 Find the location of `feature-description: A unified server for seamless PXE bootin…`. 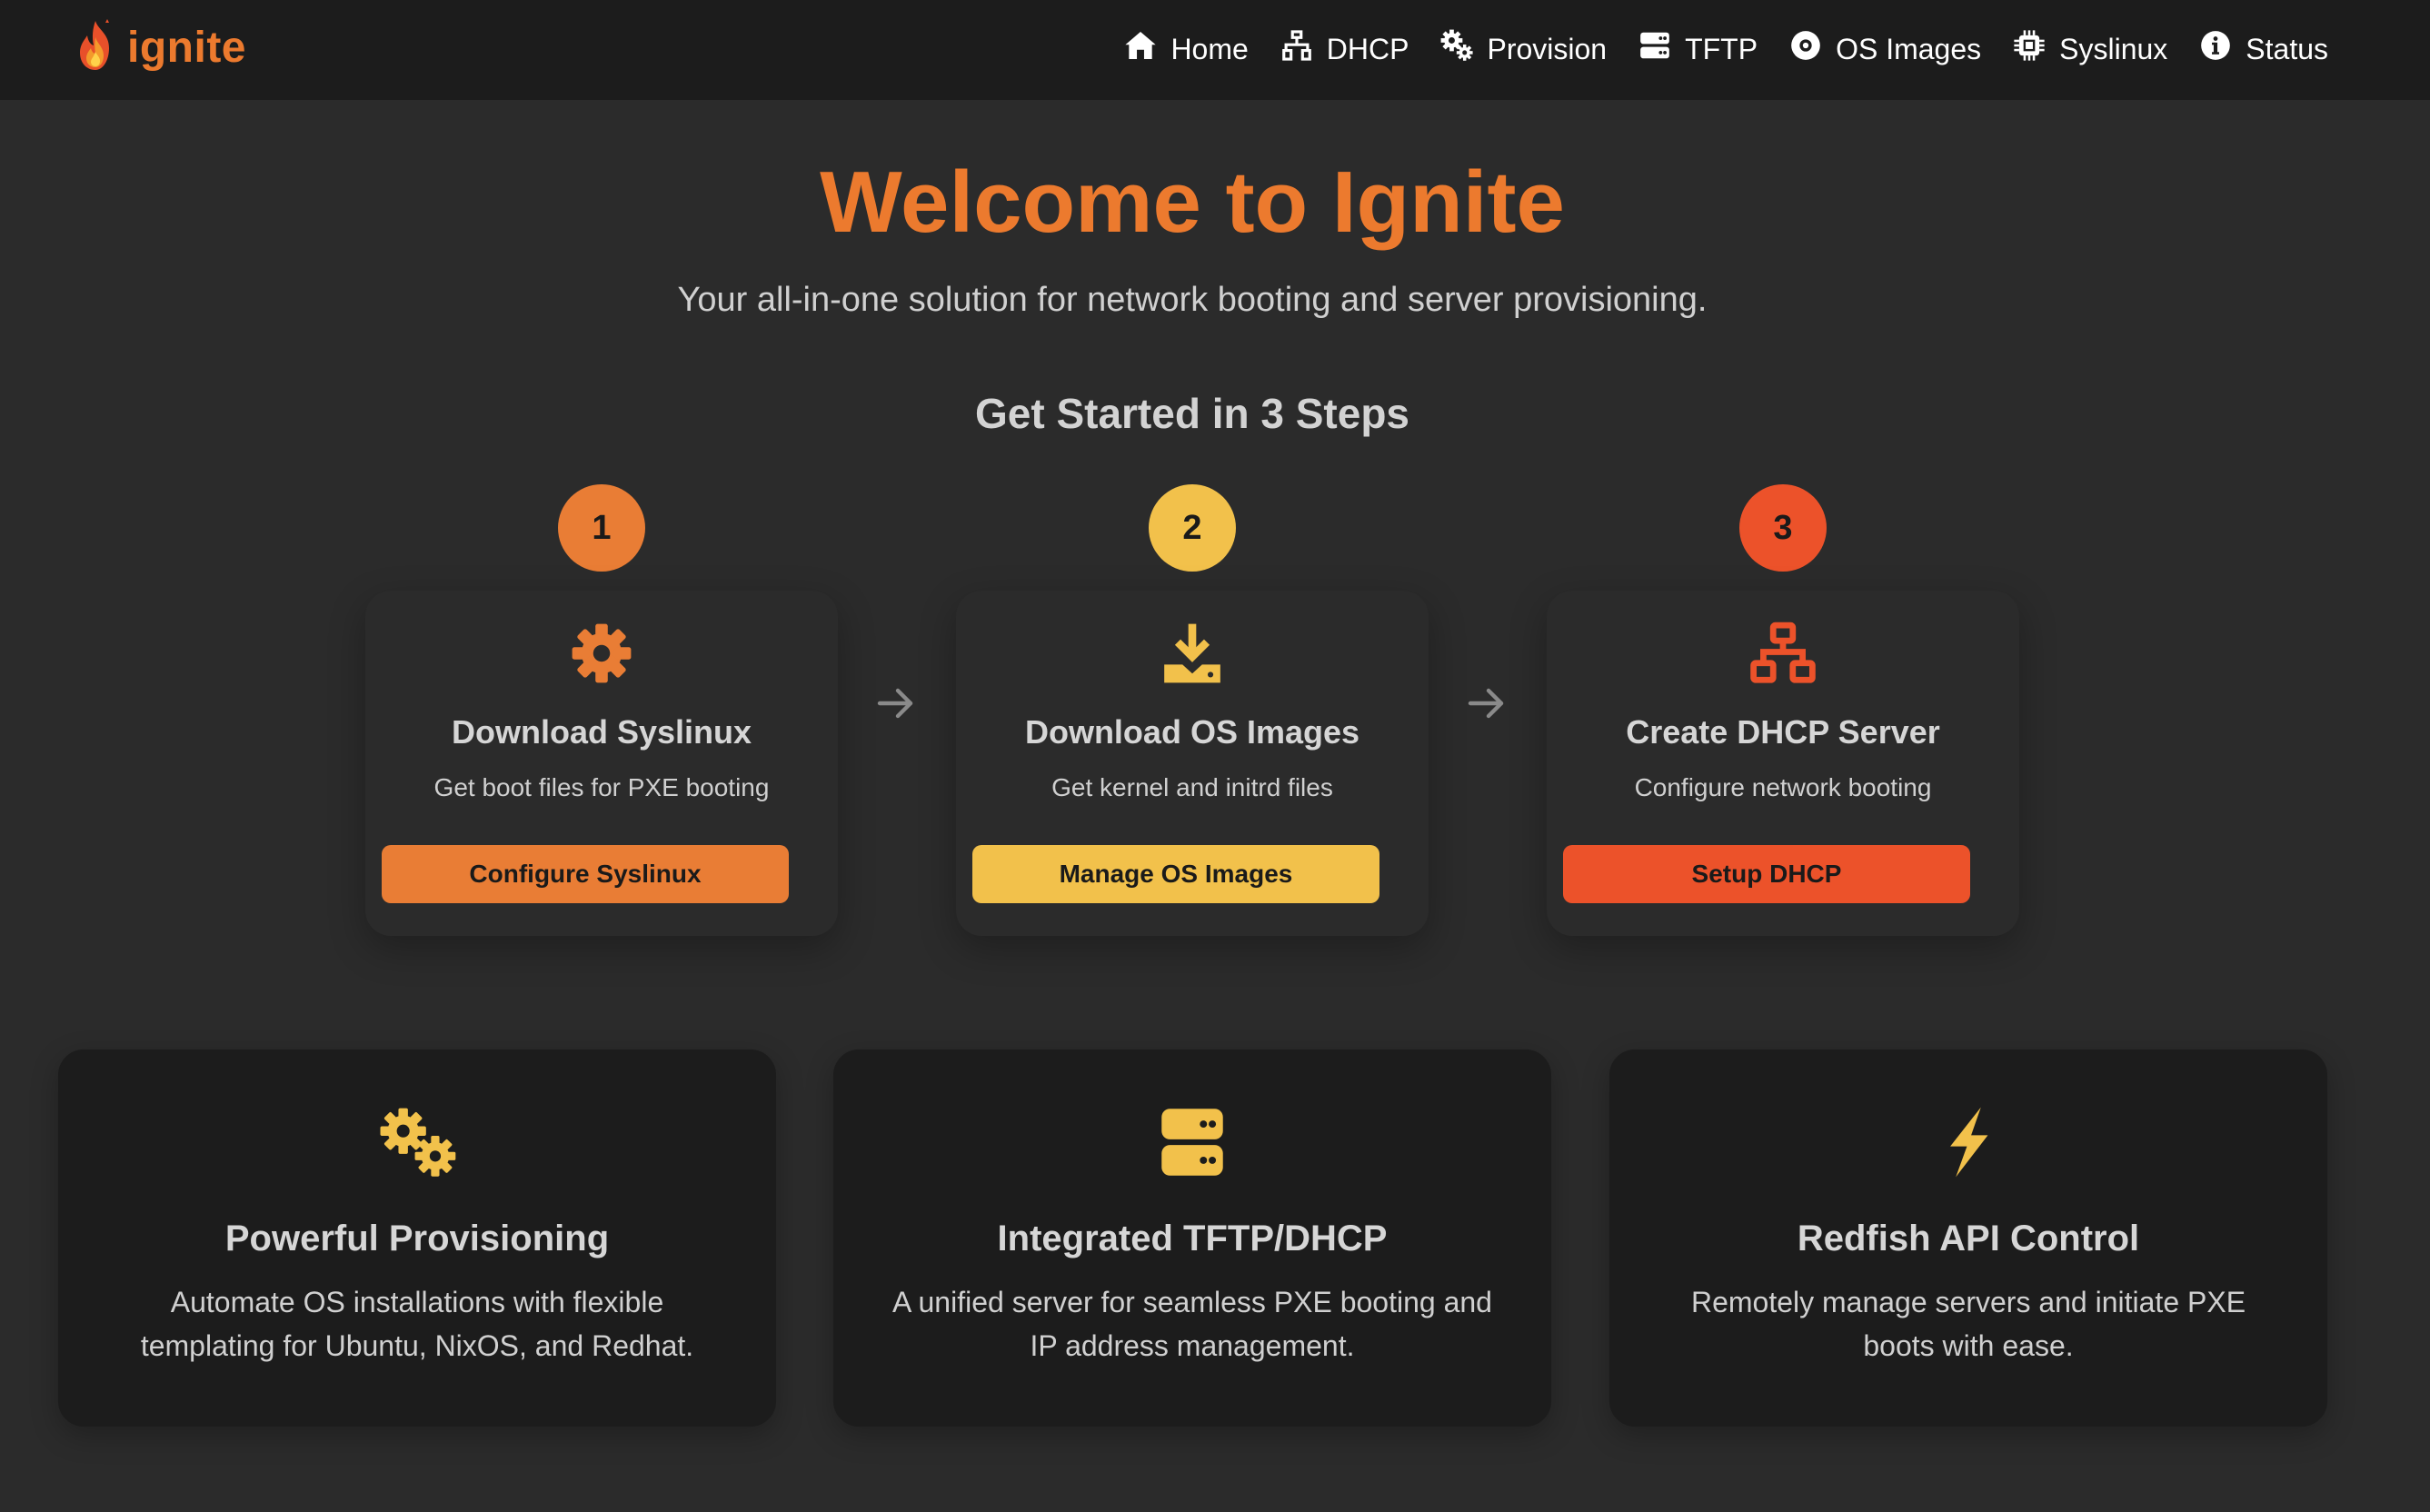

feature-description: A unified server for seamless PXE bootin… is located at coordinates (1192, 1324).